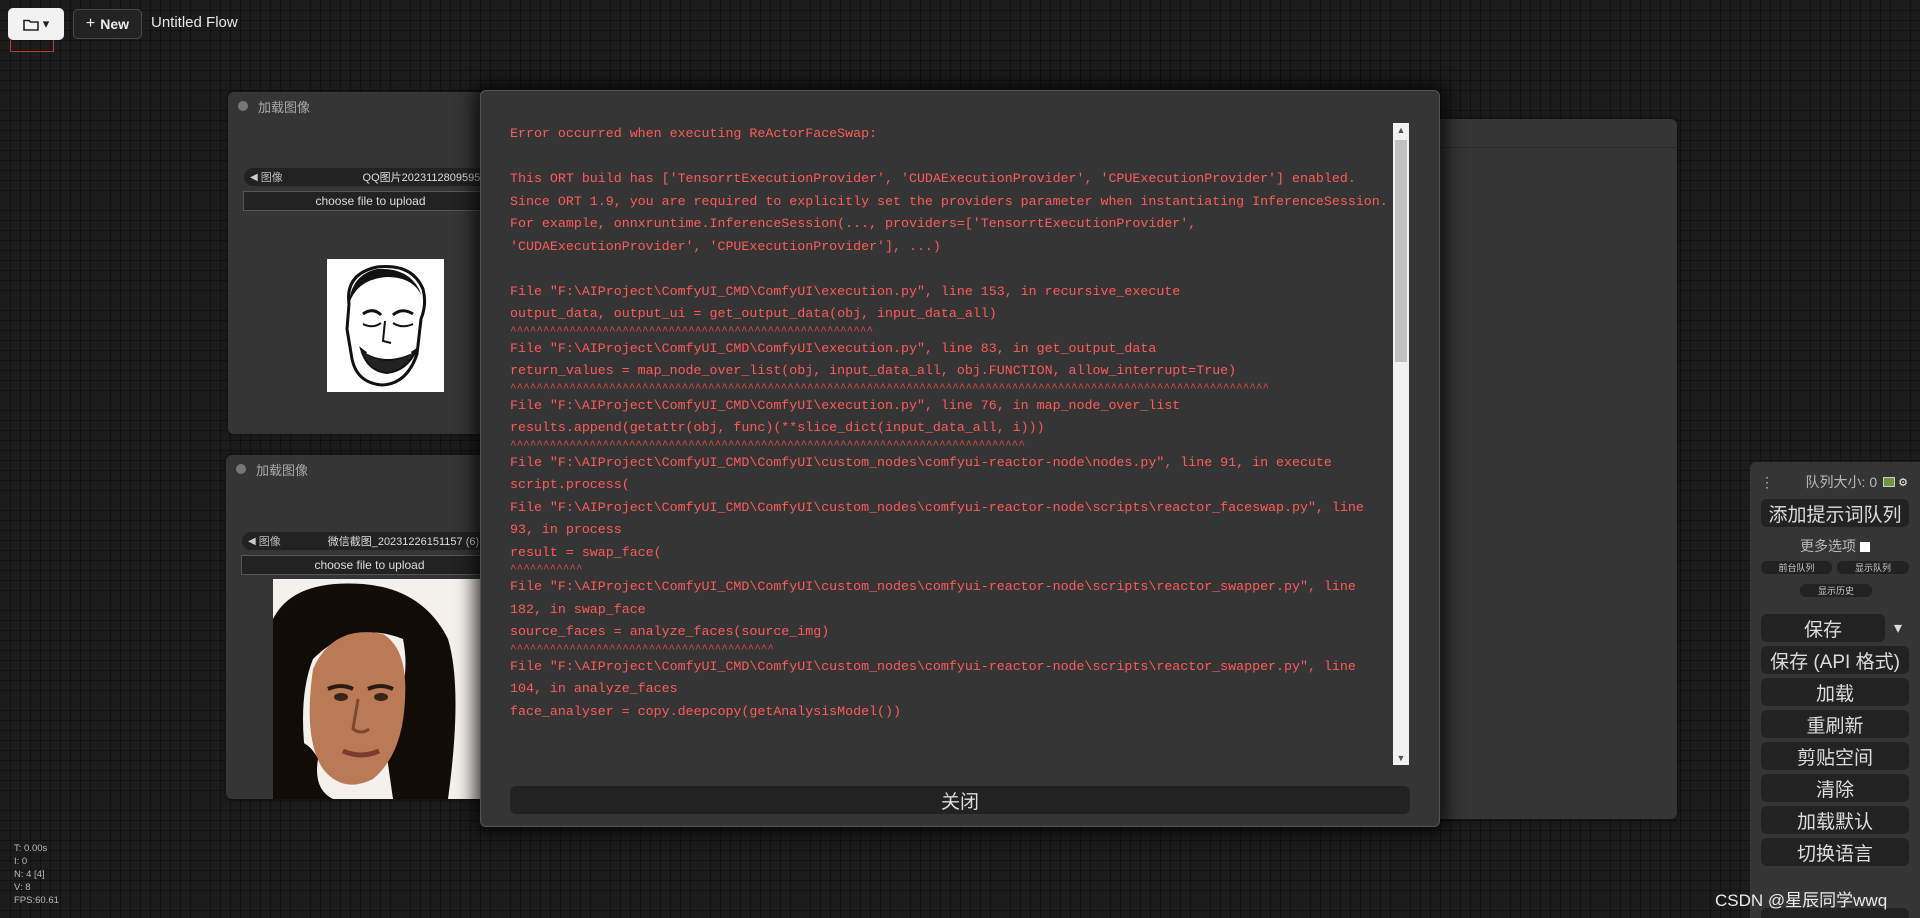  Describe the element at coordinates (115, 24) in the screenshot. I see `new-button-label: New` at that location.